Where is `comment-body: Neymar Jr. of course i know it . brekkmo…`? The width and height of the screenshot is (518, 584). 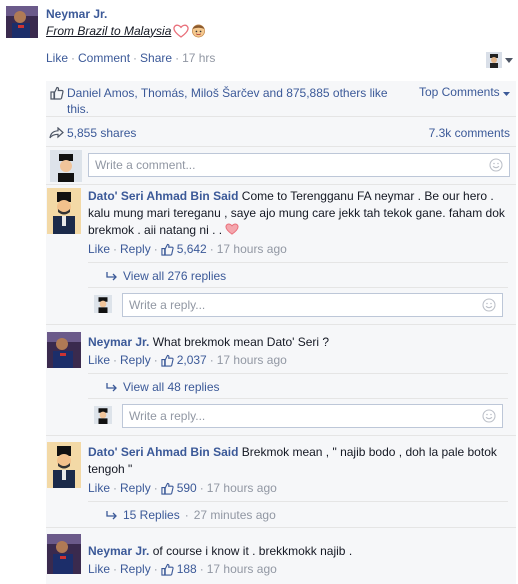
comment-body: Neymar Jr. of course i know it . brekkmo… is located at coordinates (298, 551).